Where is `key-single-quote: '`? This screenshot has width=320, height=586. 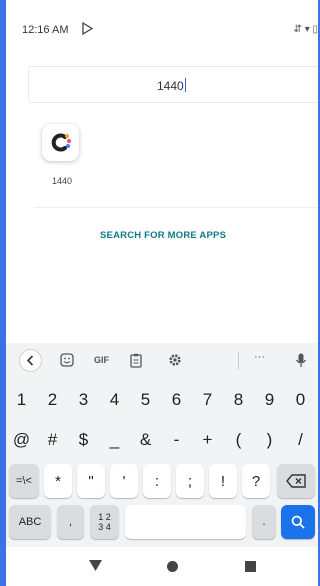
key-single-quote: ' is located at coordinates (124, 481).